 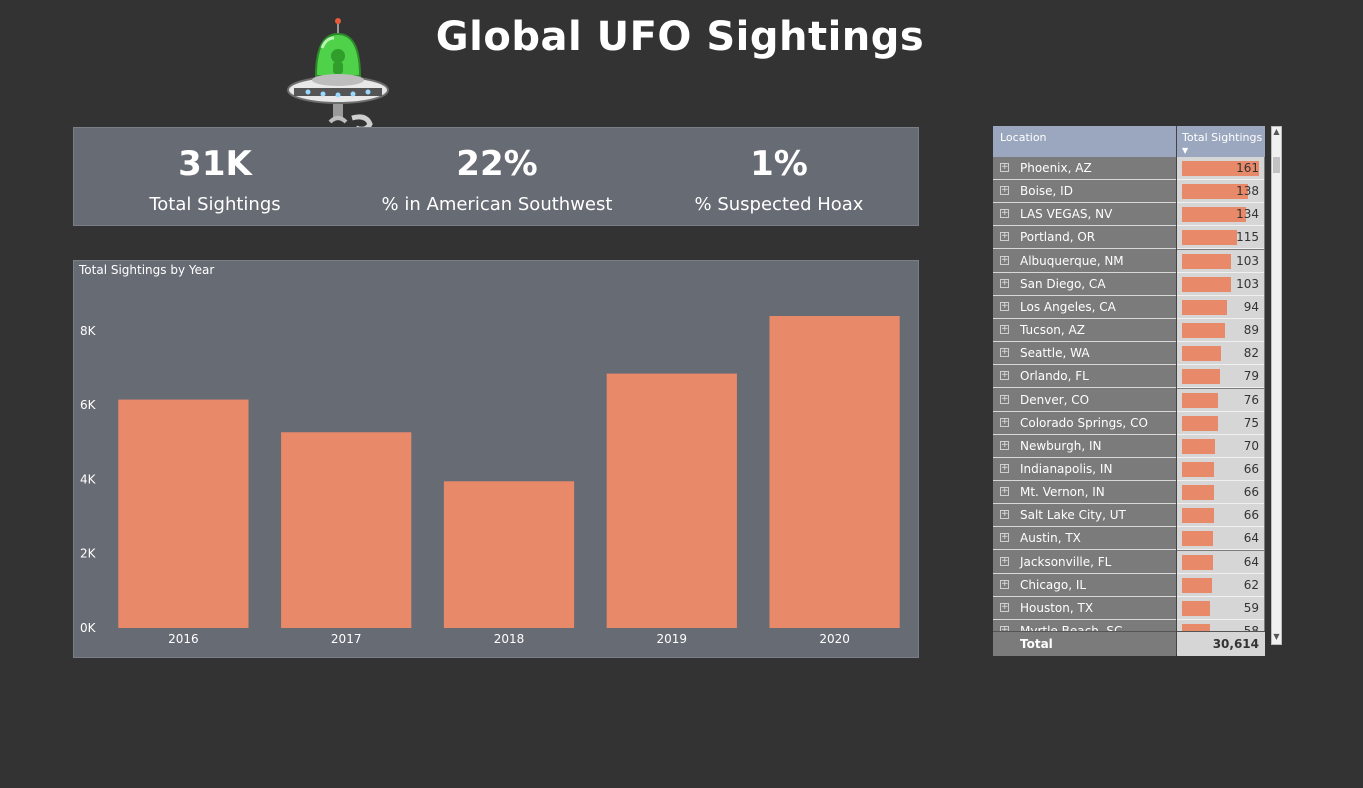 I want to click on location-label: San Diego, CA, so click(x=1063, y=283).